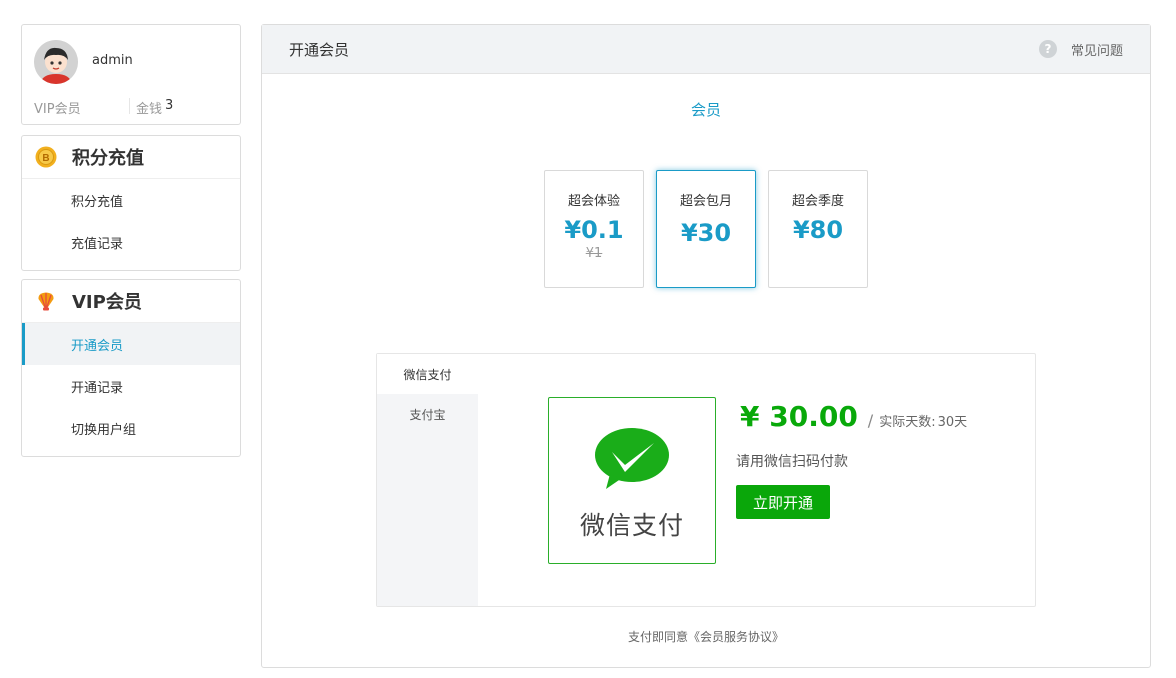  I want to click on service-agreement-link: 《会员服务协议》, so click(736, 637).